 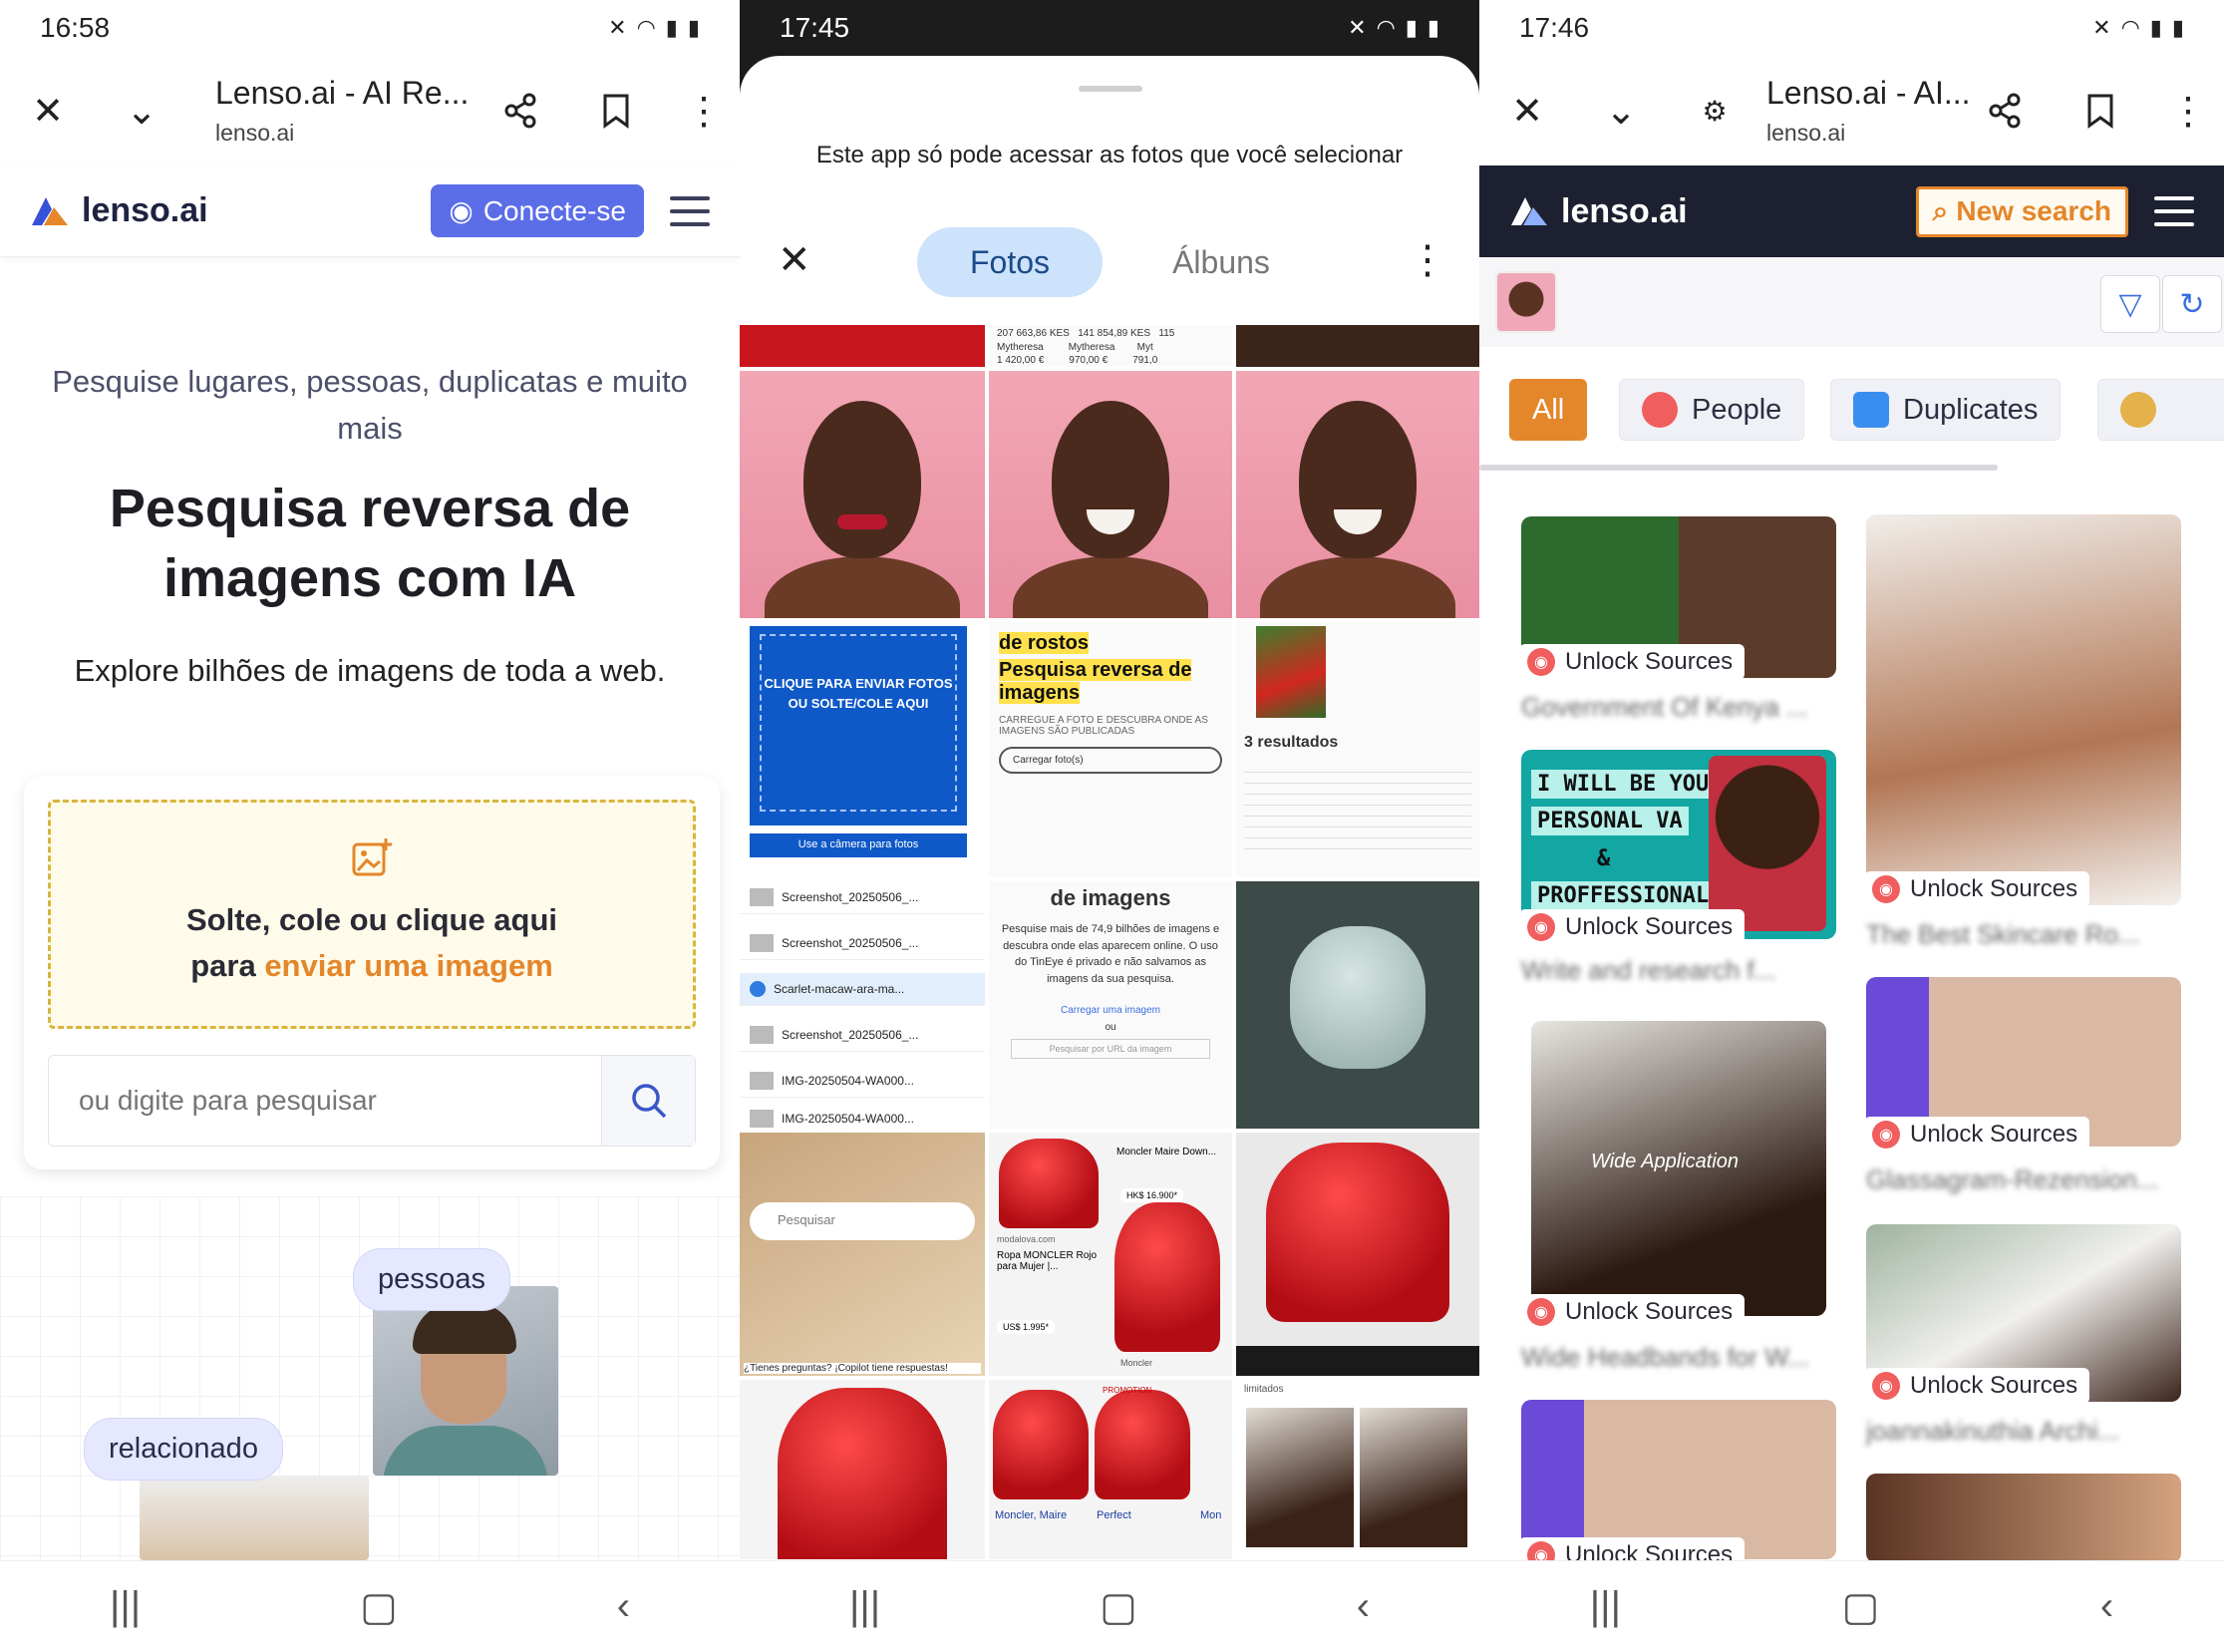 What do you see at coordinates (1548, 410) in the screenshot?
I see `filter-all: All` at bounding box center [1548, 410].